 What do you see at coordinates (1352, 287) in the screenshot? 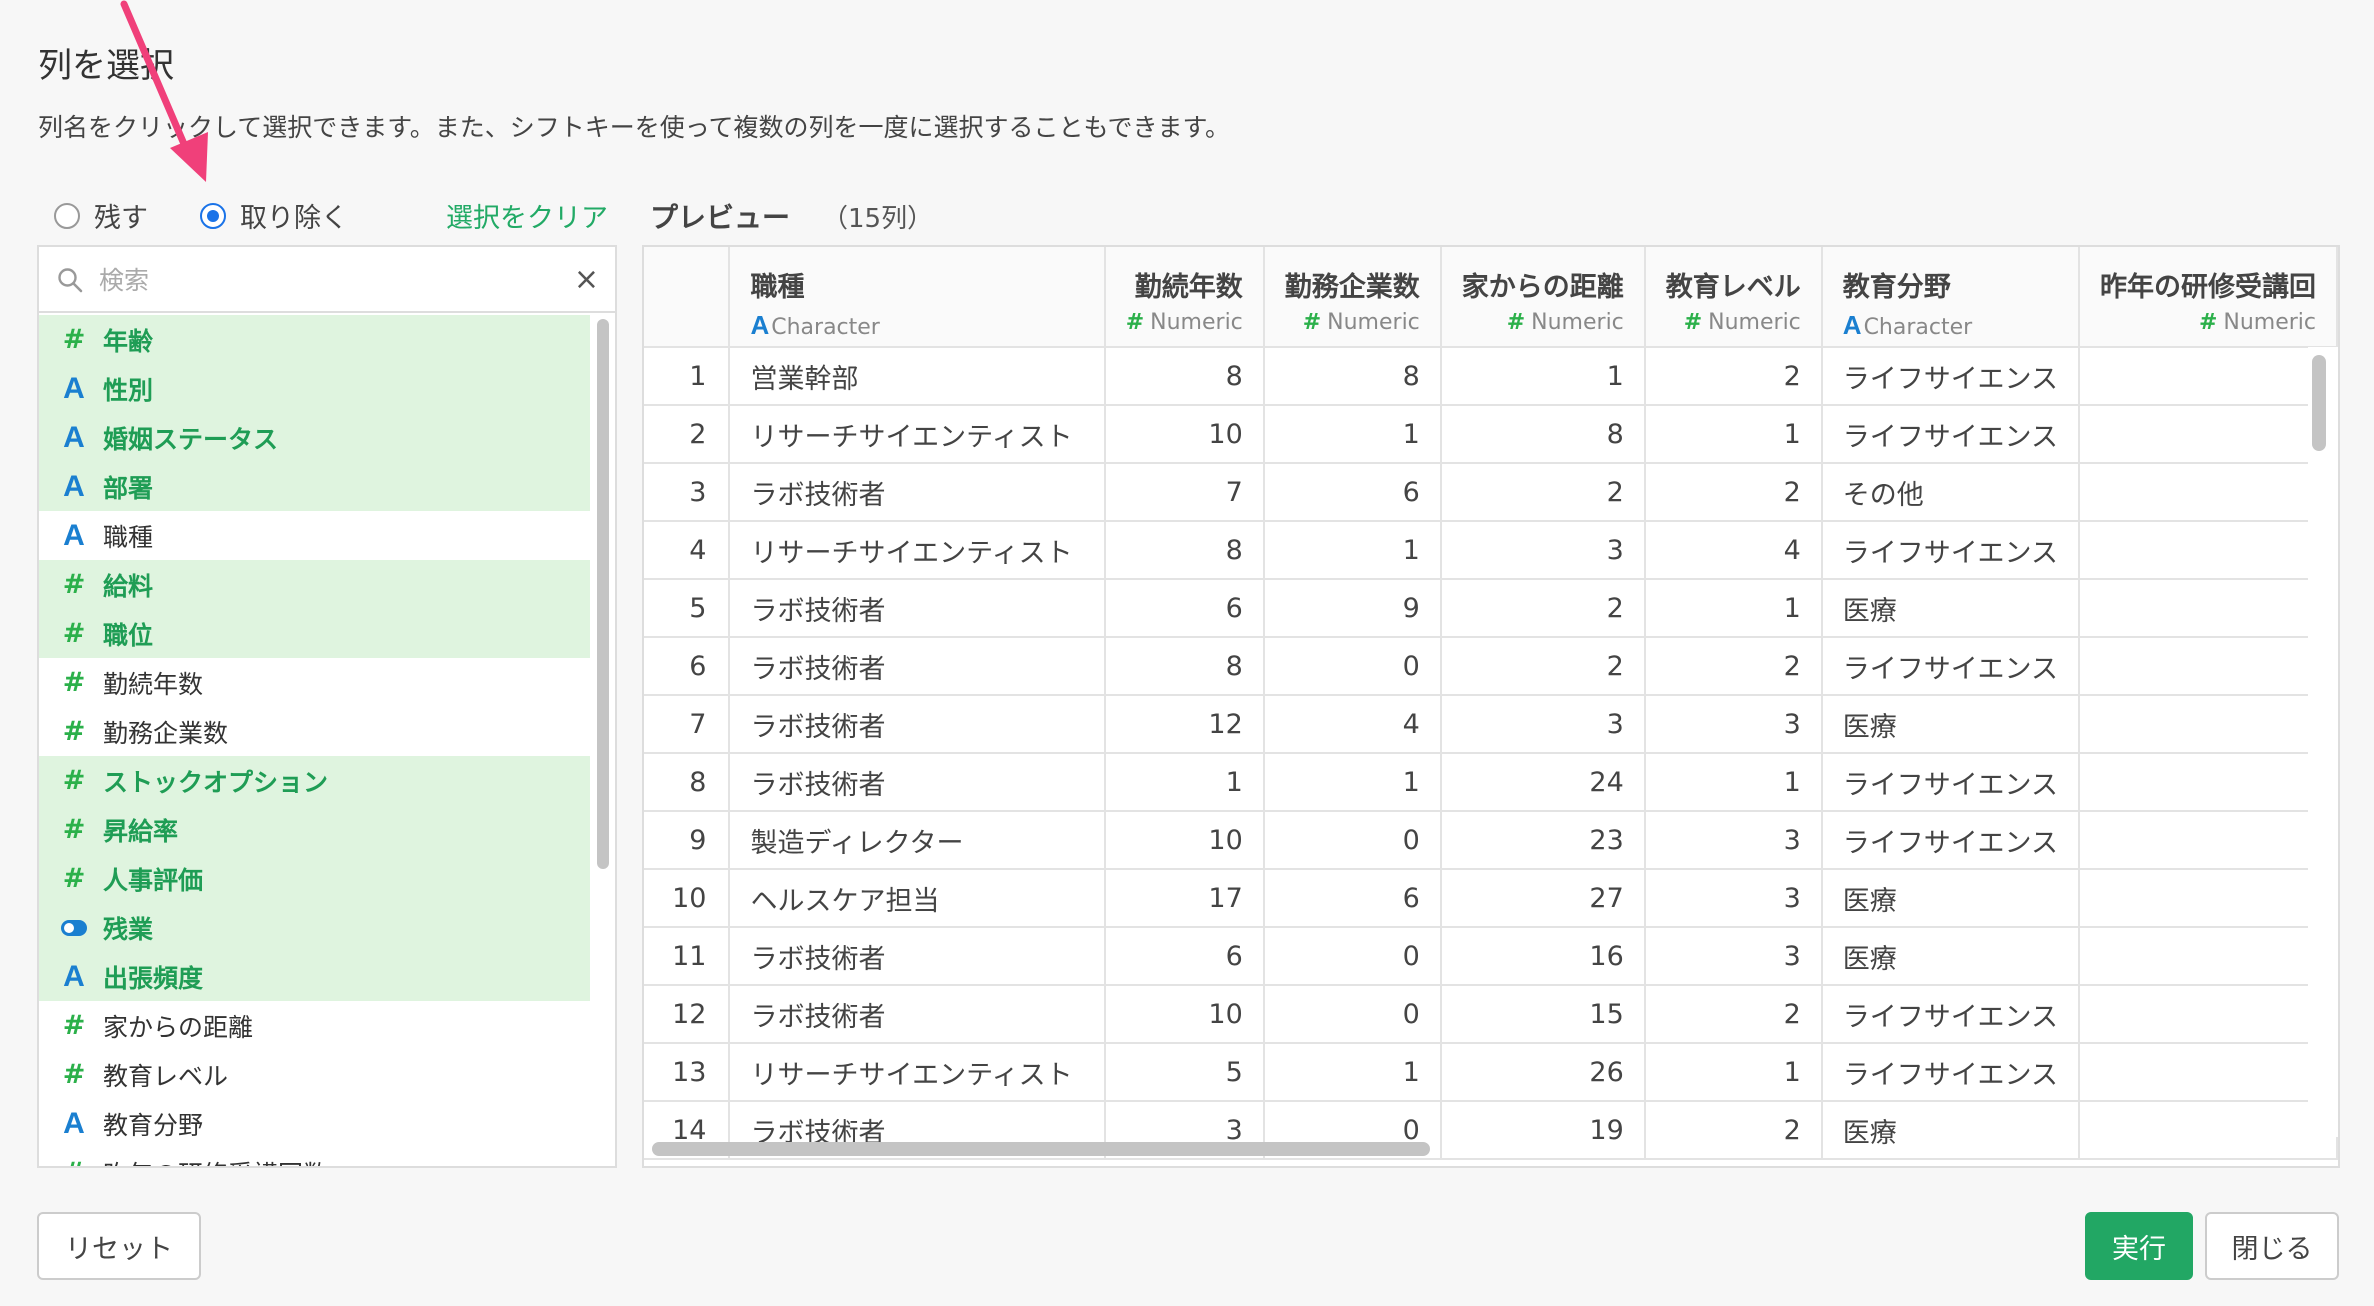
I see `column-header-name: 勤務企業数` at bounding box center [1352, 287].